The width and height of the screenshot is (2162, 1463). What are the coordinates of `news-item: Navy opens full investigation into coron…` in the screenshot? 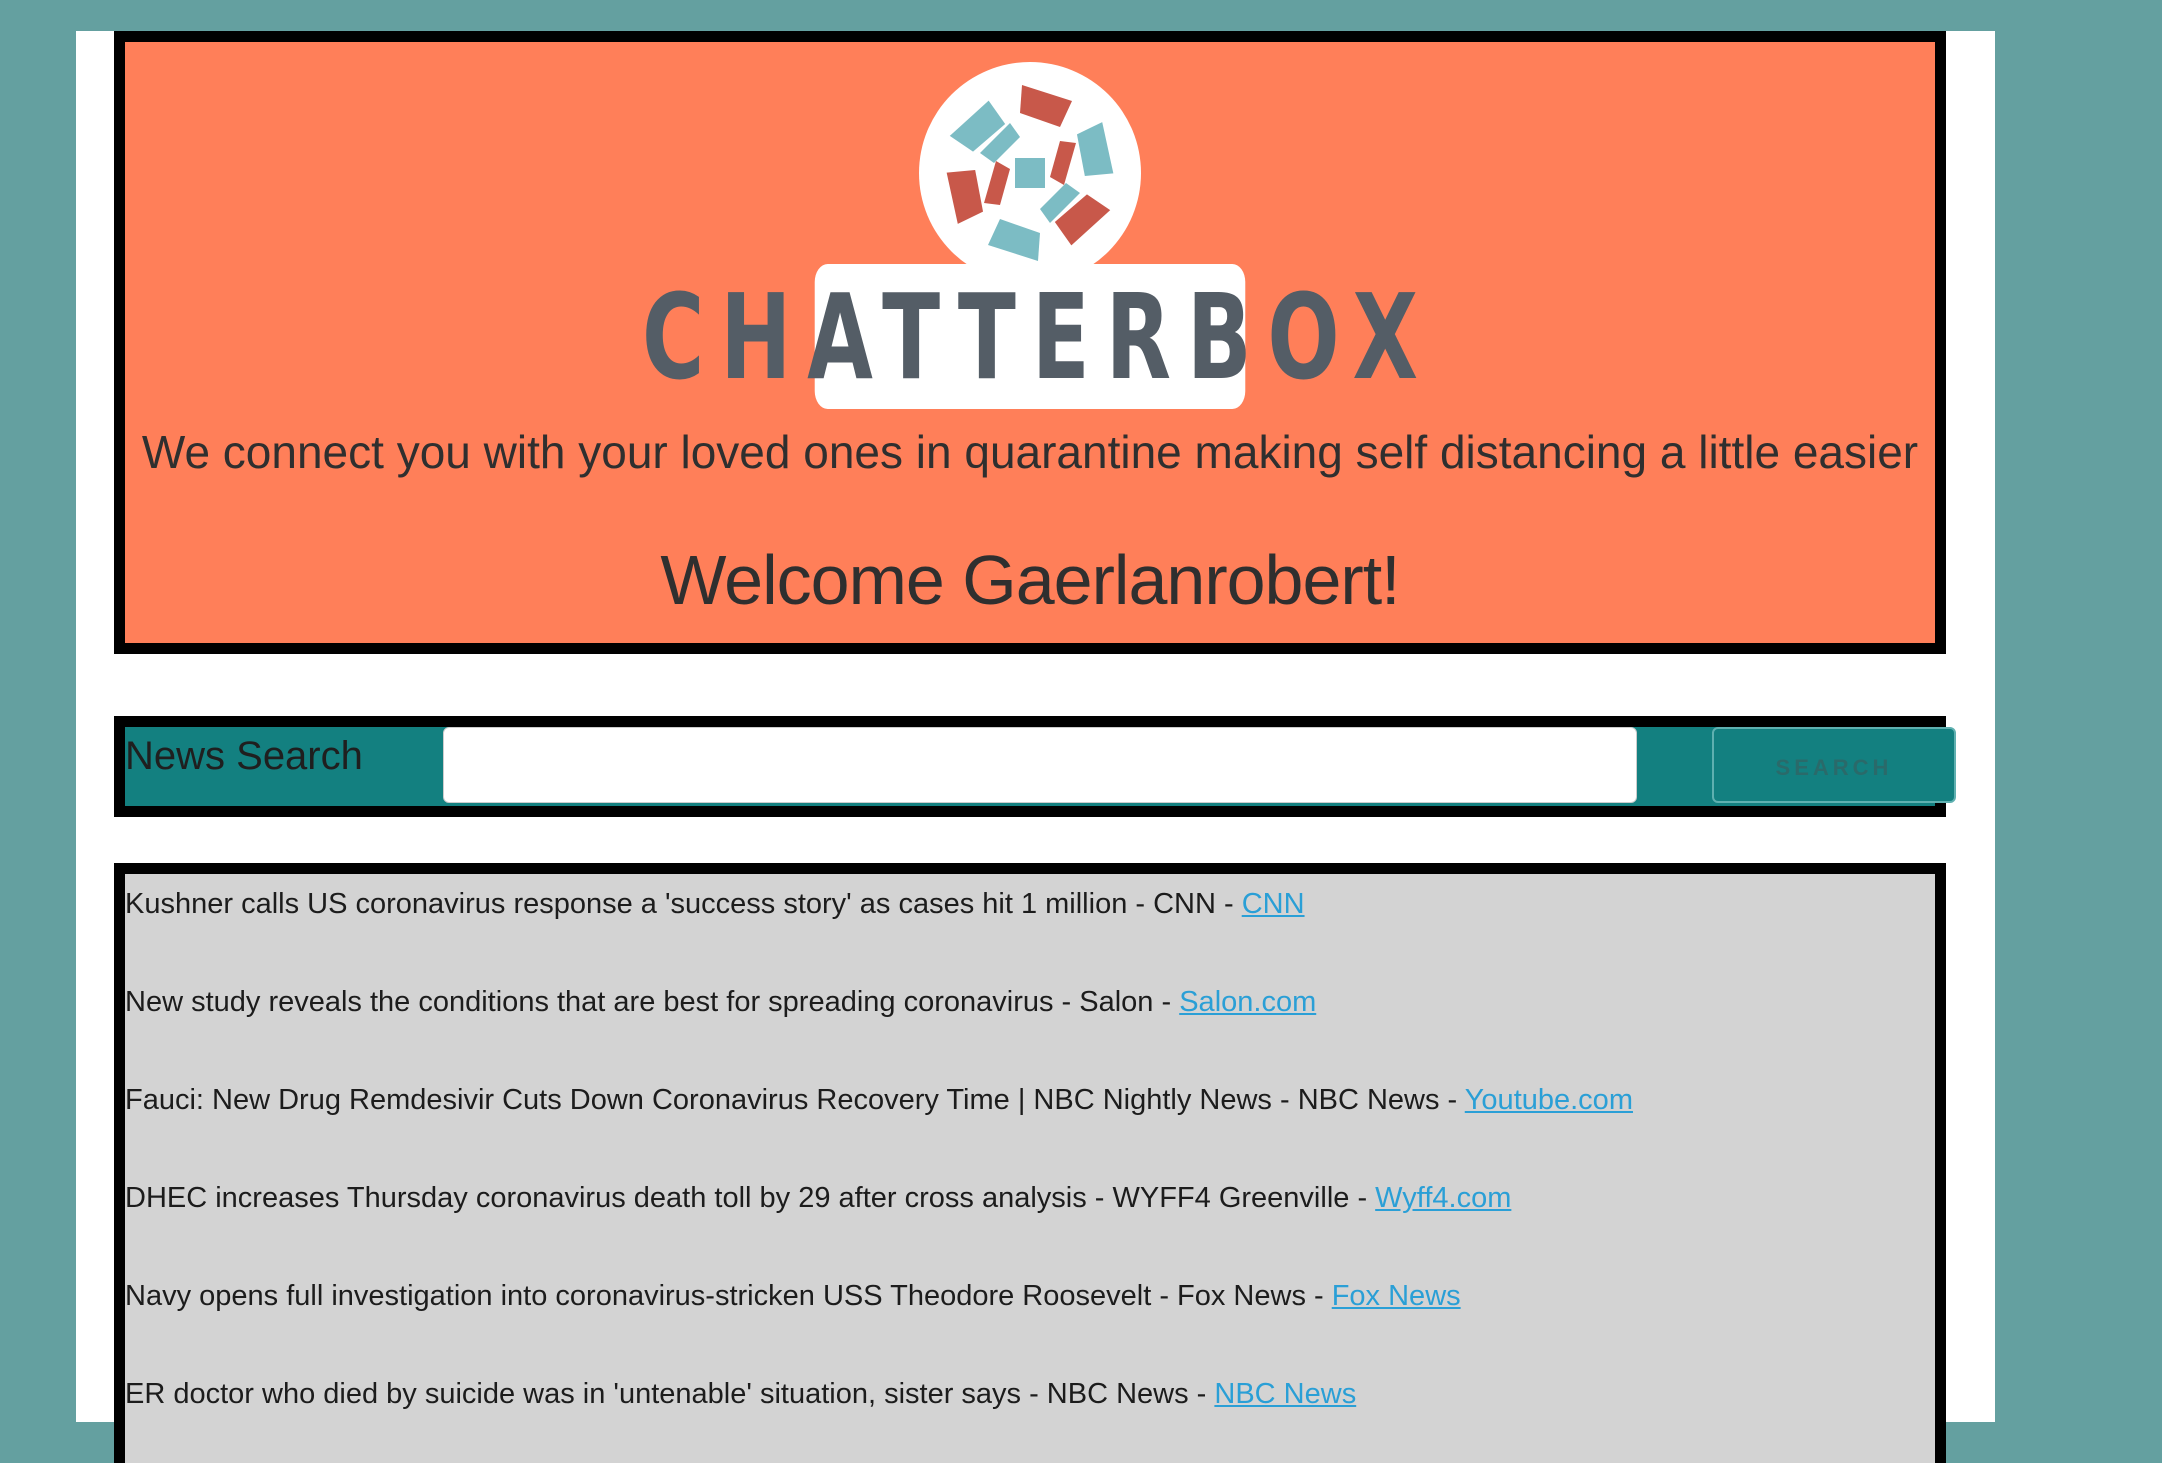 It's located at (793, 1296).